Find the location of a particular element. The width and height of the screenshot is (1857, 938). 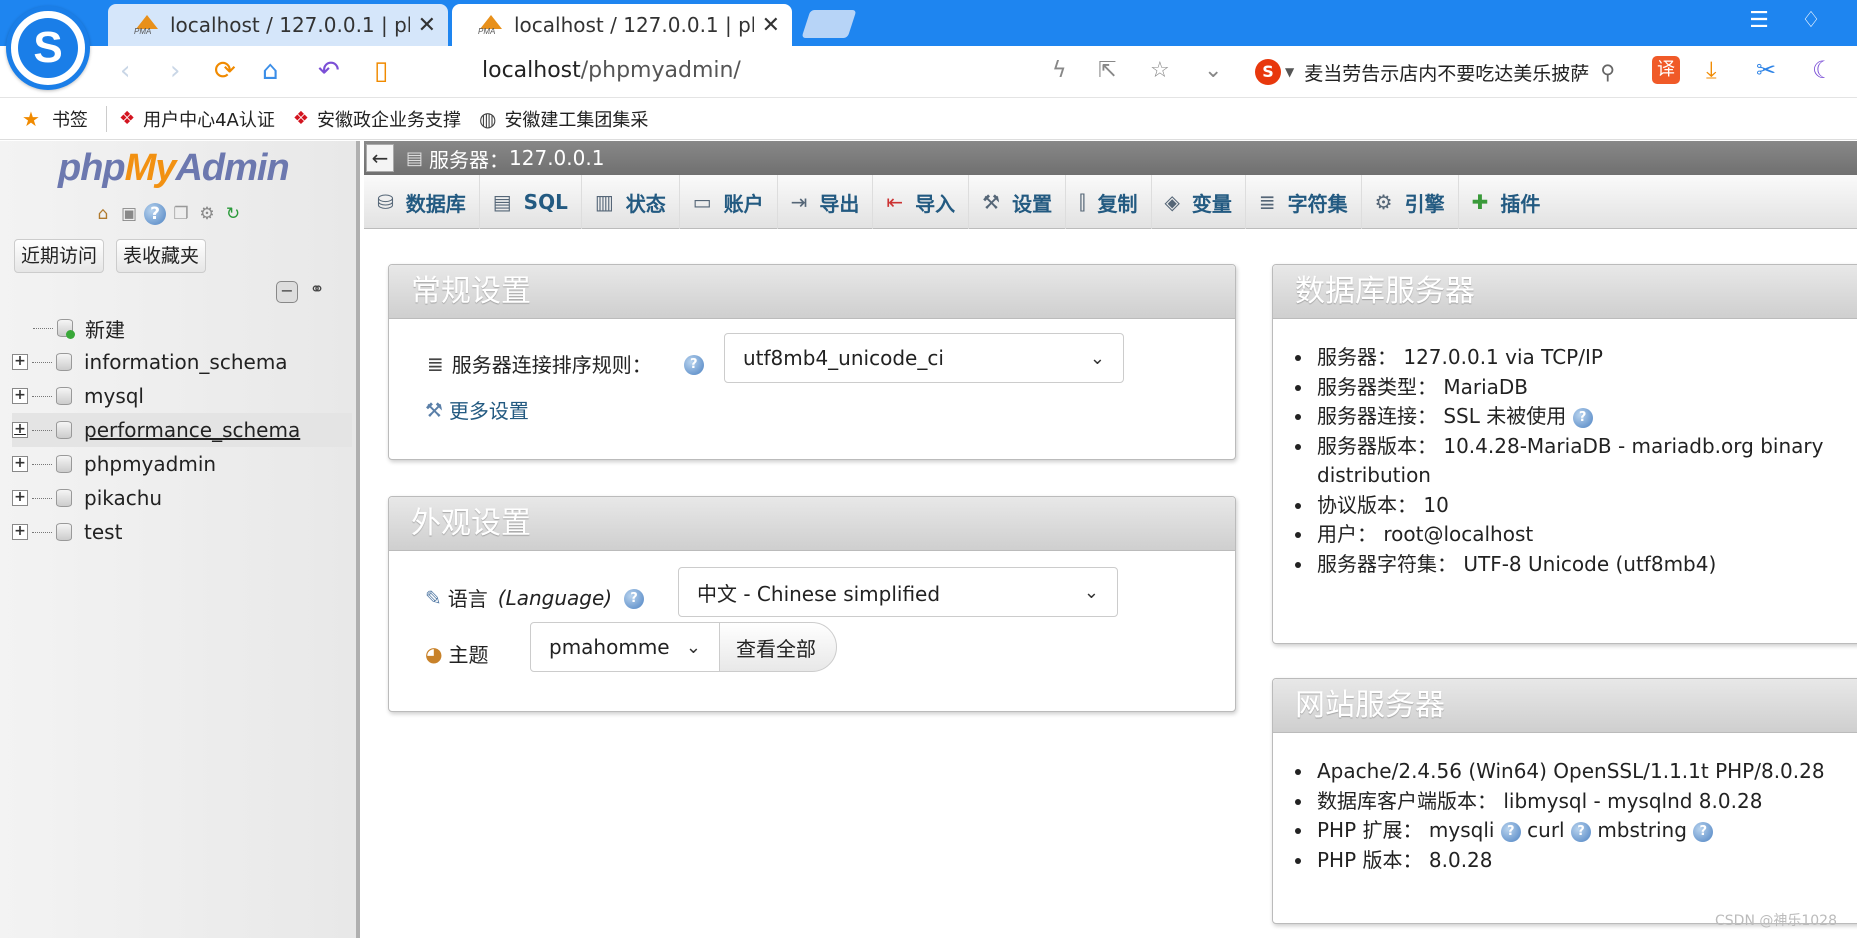

database-item-performance_schema: + performance_schema is located at coordinates (182, 430).